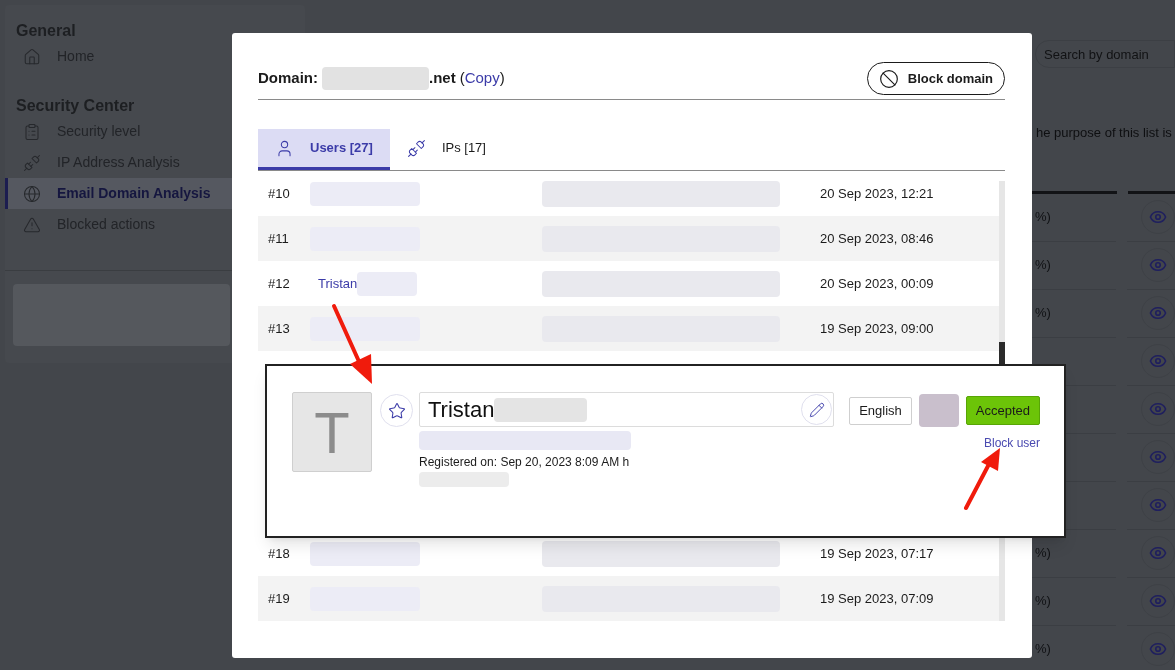 The height and width of the screenshot is (670, 1175). I want to click on user-link: Tristan, so click(334, 283).